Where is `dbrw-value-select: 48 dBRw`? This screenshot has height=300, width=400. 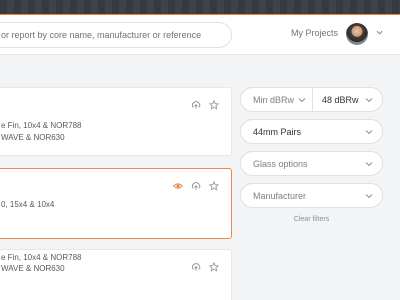 dbrw-value-select: 48 dBRw is located at coordinates (347, 99).